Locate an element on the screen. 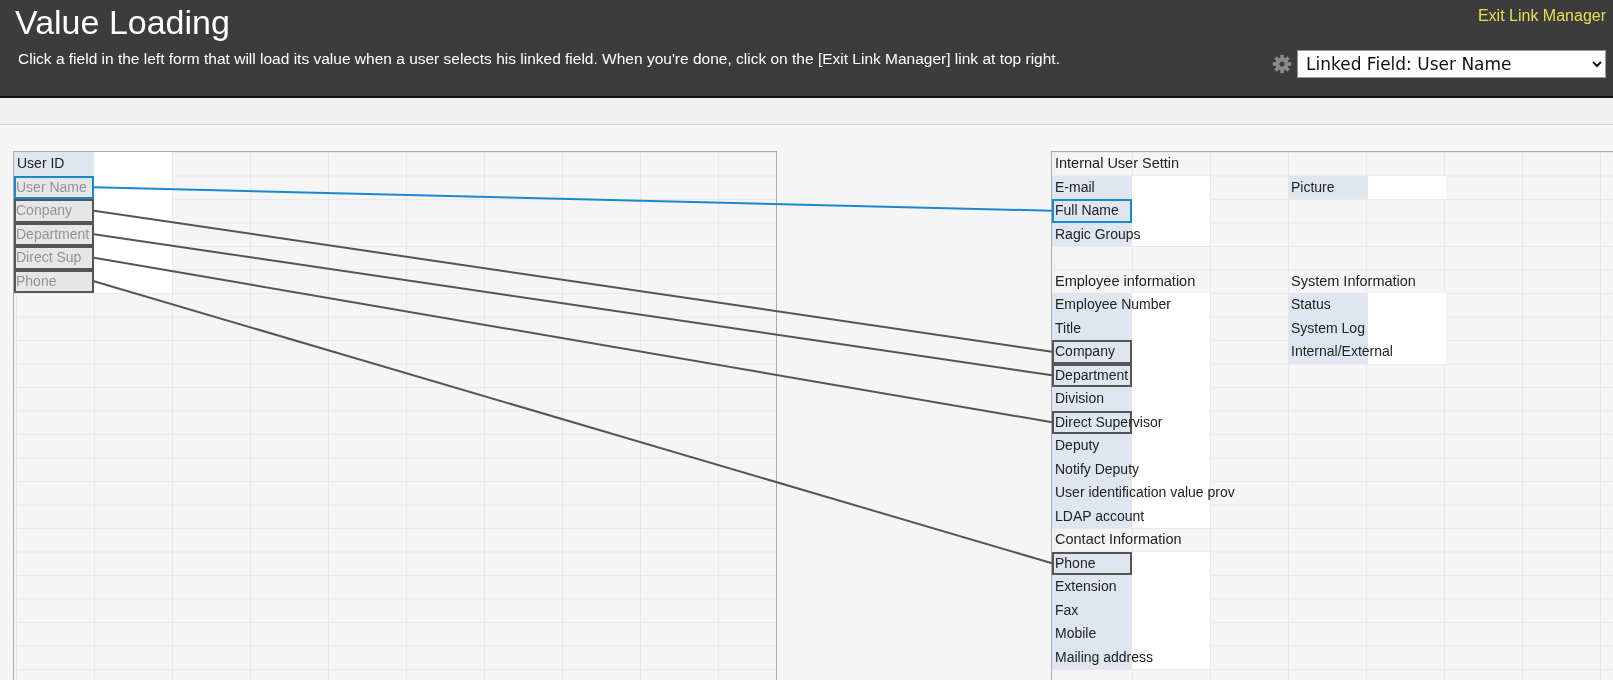 This screenshot has height=680, width=1613. field-label: LDAP account is located at coordinates (1098, 516).